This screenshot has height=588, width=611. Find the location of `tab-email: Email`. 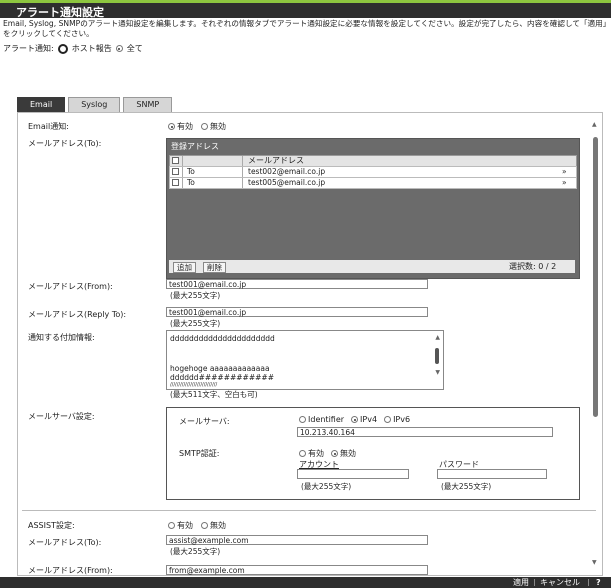

tab-email: Email is located at coordinates (41, 105).